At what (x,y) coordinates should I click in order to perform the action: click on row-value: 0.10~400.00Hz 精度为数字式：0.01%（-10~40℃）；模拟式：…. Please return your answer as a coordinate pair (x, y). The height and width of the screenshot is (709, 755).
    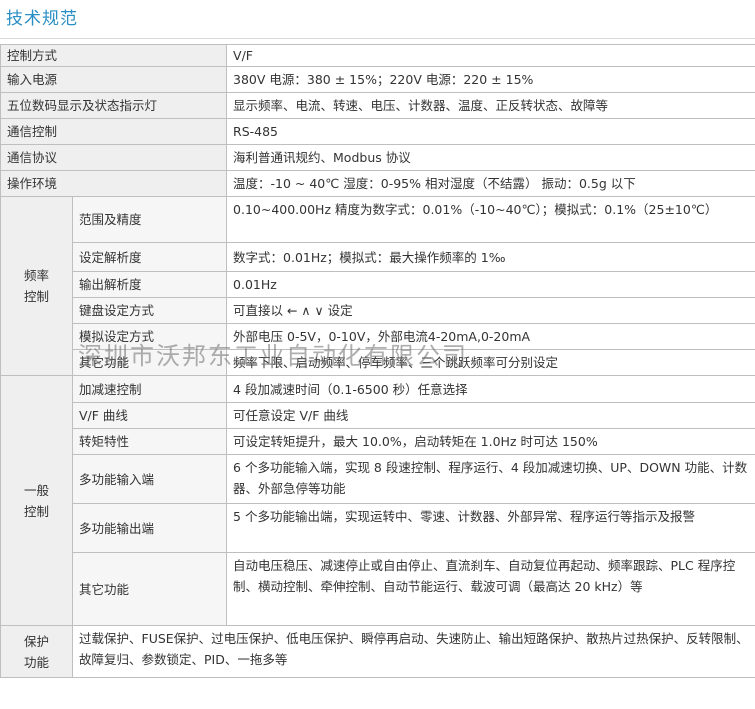
    Looking at the image, I should click on (490, 219).